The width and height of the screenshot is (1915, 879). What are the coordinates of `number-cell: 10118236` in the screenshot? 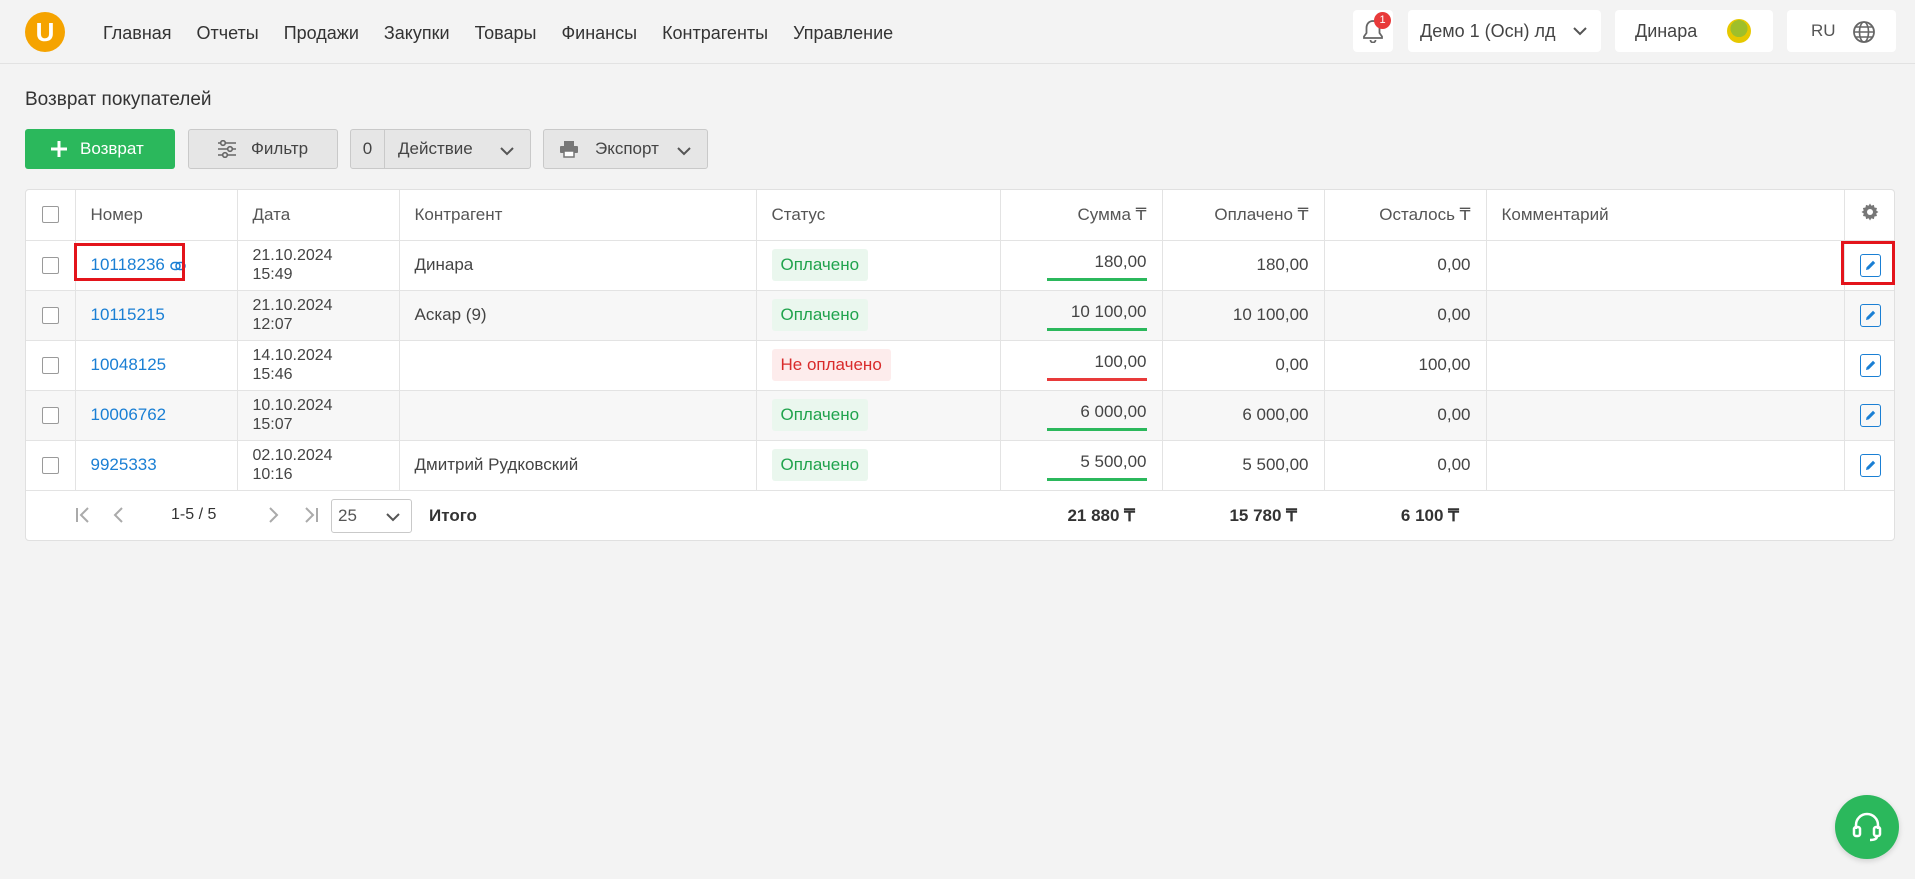 It's located at (156, 265).